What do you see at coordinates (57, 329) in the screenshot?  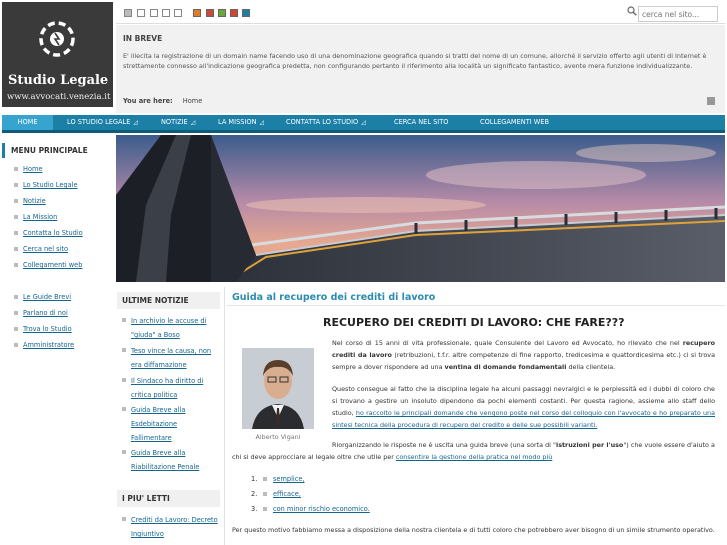 I see `sidebar-item-trova-lo-studio: Trova lo Studio` at bounding box center [57, 329].